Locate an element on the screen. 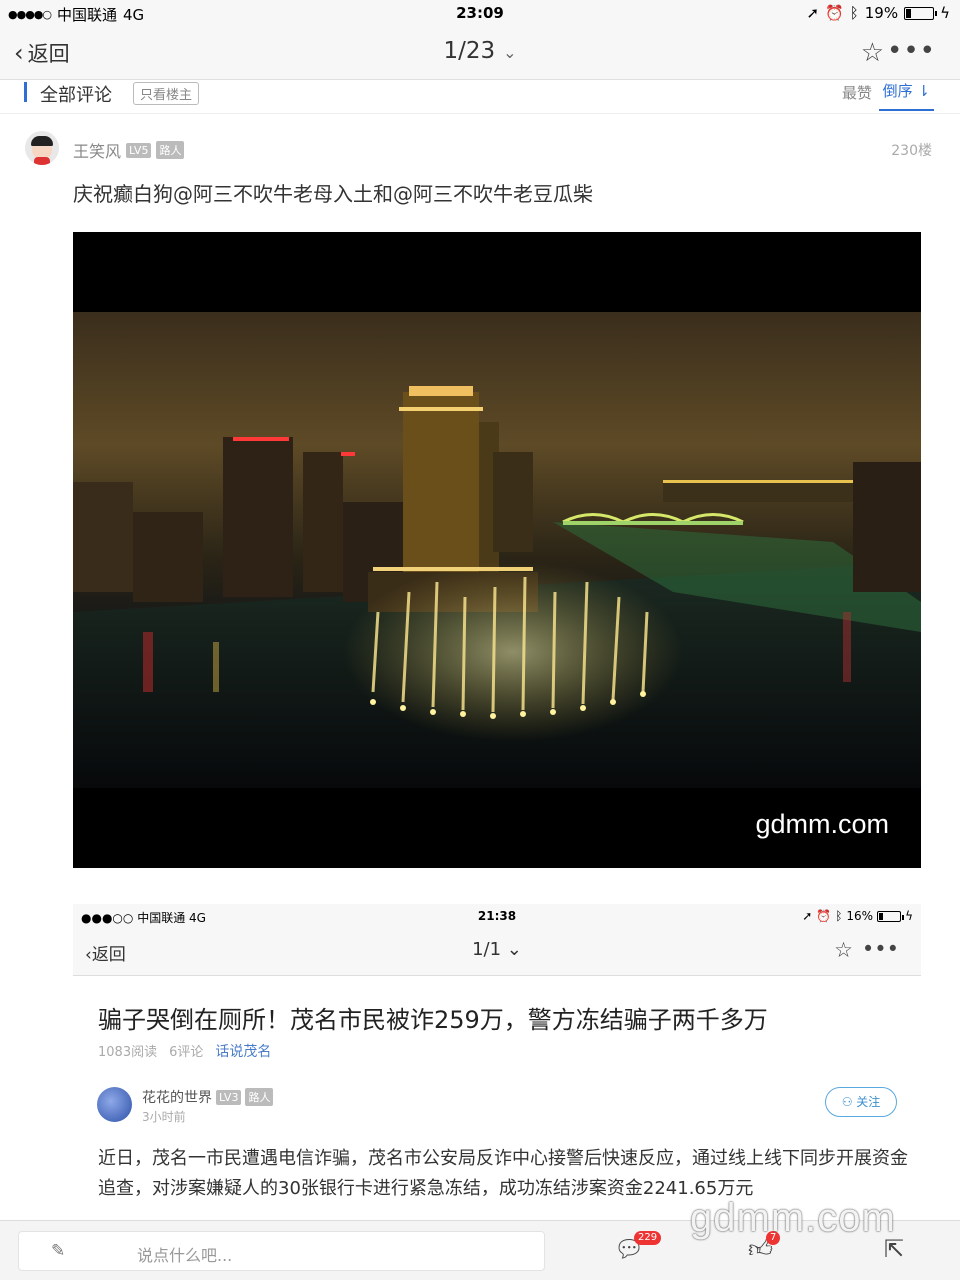 This screenshot has width=960, height=1280. op-only-button: 只看楼主 is located at coordinates (166, 93).